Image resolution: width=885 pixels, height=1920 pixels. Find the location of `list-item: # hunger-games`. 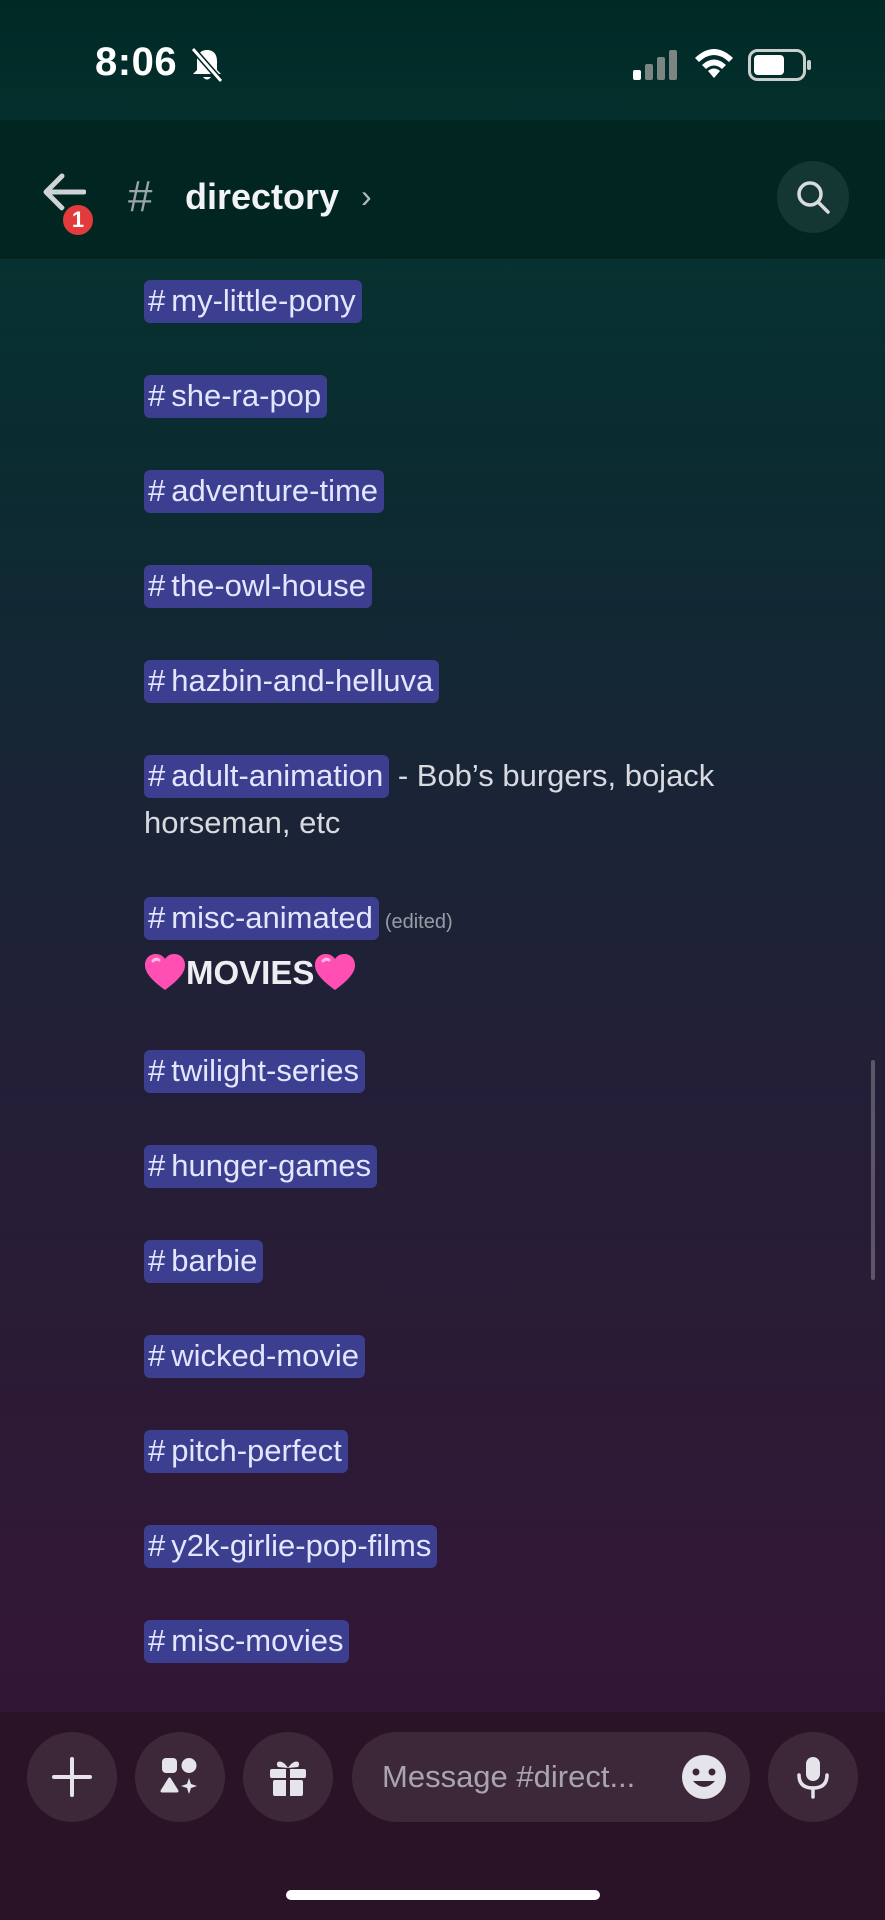

list-item: # hunger-games is located at coordinates (261, 1166).